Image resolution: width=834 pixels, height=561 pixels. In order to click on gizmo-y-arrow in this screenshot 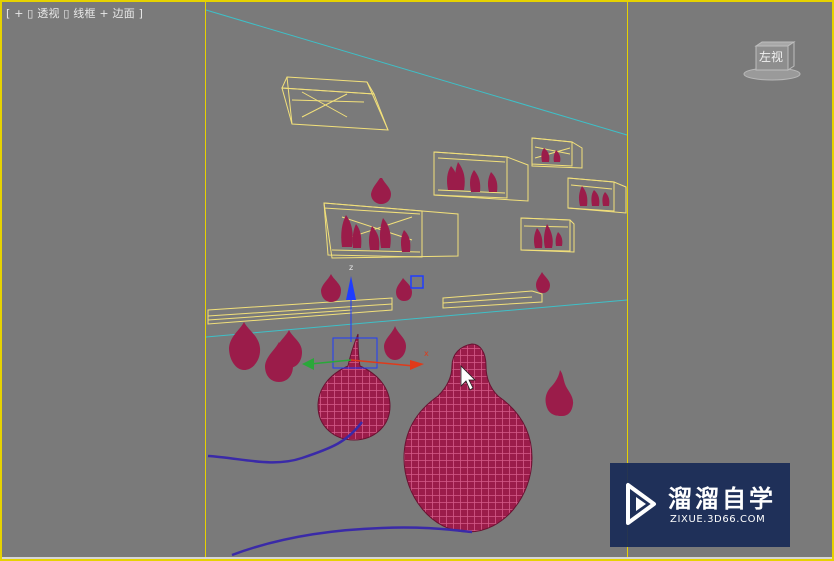, I will do `click(308, 364)`.